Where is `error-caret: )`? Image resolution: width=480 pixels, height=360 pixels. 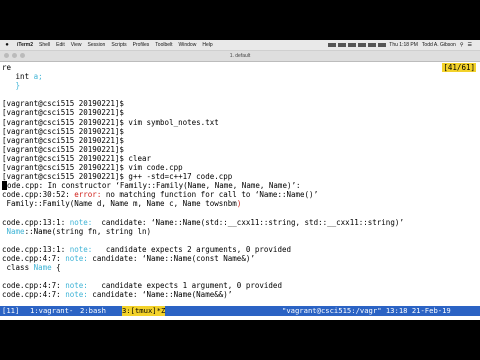
error-caret: ) is located at coordinates (239, 204).